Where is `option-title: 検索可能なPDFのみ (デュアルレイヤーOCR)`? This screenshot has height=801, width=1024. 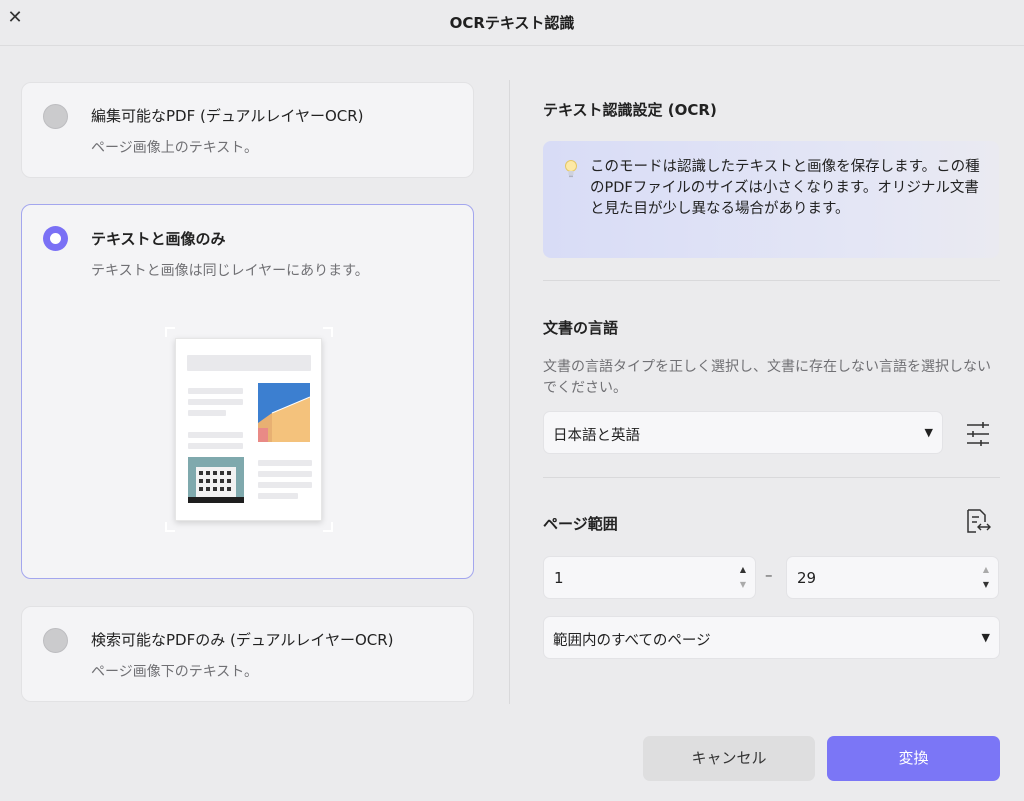 option-title: 検索可能なPDFのみ (デュアルレイヤーOCR) is located at coordinates (242, 640).